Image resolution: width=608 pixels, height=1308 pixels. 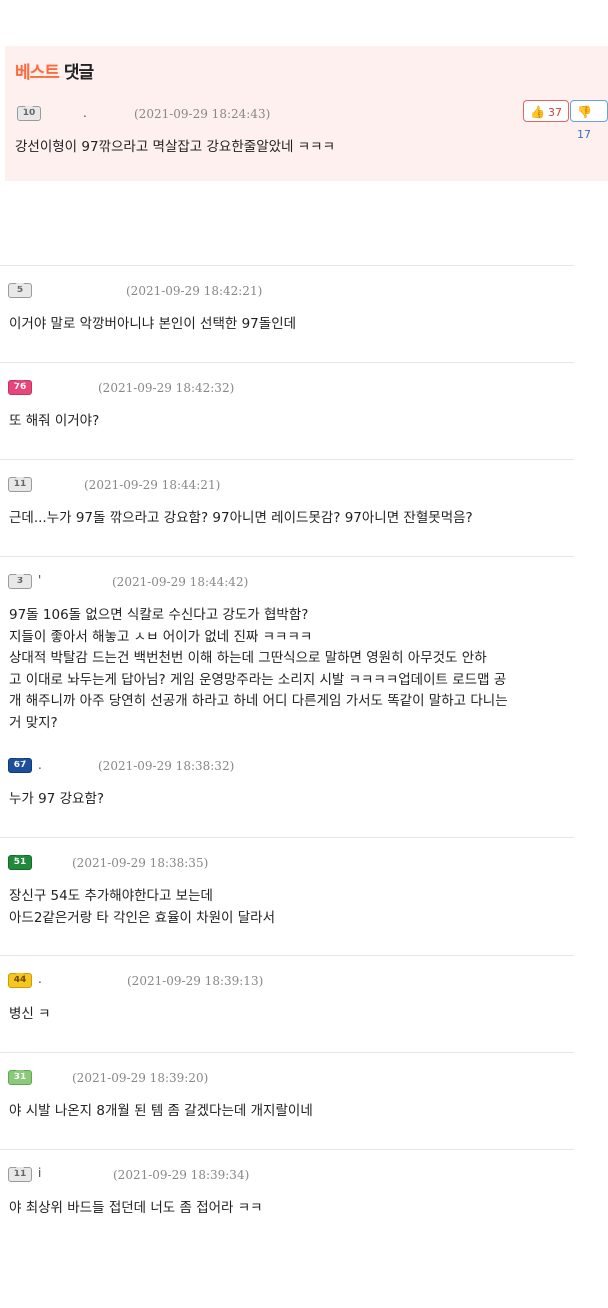 What do you see at coordinates (181, 1175) in the screenshot?
I see `comment-date: (2021-09-29 18:39:34)` at bounding box center [181, 1175].